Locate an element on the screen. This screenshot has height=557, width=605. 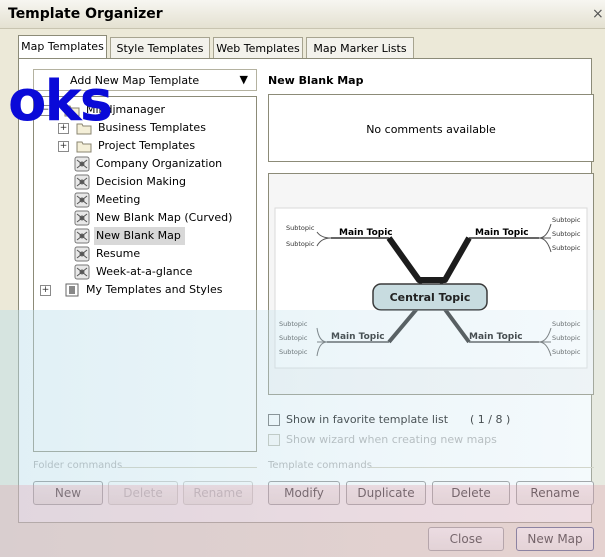
folder-rename-button: Rename is located at coordinates (218, 493).